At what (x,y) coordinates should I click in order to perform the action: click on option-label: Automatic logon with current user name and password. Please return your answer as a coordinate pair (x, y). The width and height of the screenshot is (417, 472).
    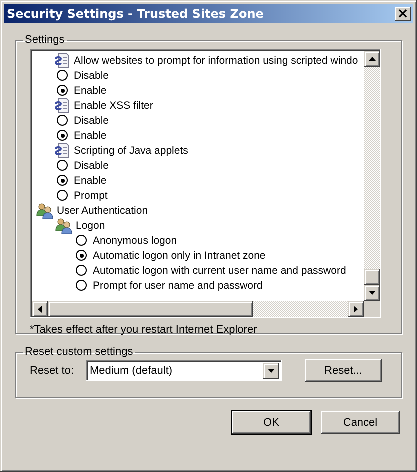
    Looking at the image, I should click on (219, 270).